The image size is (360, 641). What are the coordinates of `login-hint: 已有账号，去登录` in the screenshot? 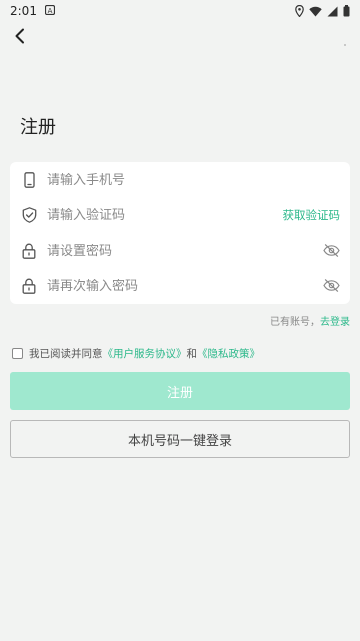 It's located at (310, 320).